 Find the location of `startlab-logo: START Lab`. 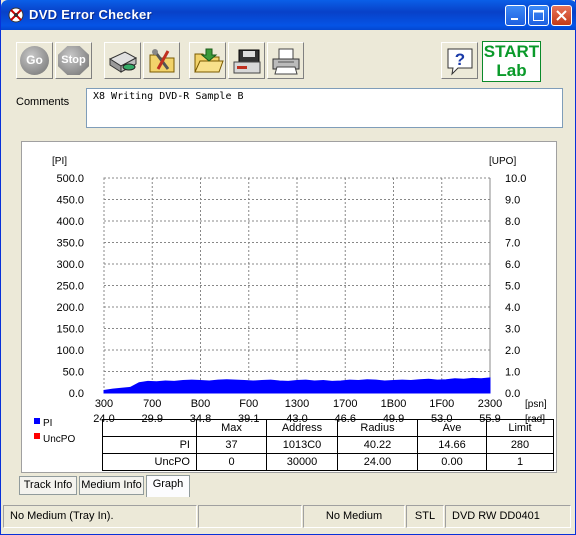

startlab-logo: START Lab is located at coordinates (511, 61).